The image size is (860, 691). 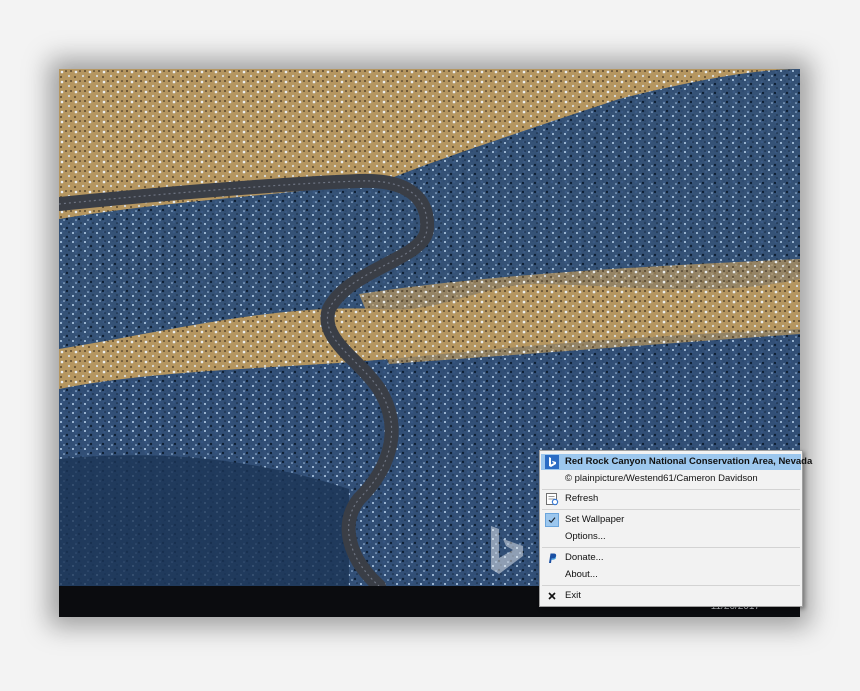 I want to click on checkmark-icon, so click(x=552, y=520).